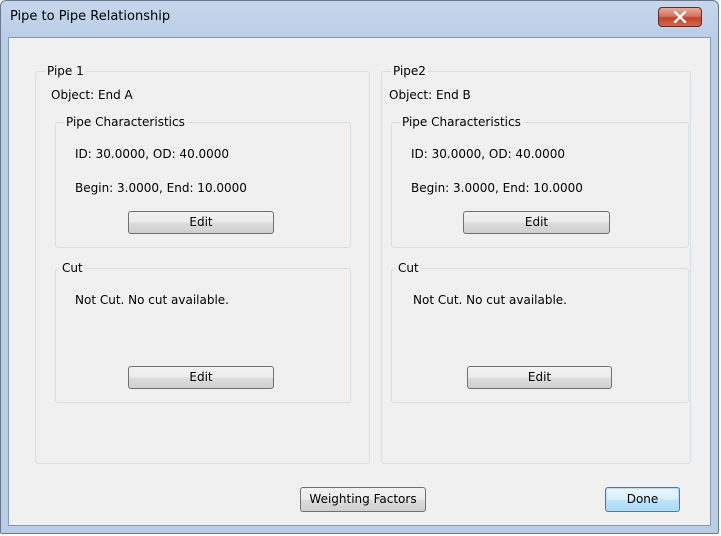 This screenshot has width=721, height=536. What do you see at coordinates (536, 222) in the screenshot?
I see `pipe2-characteristics-edit-button: Edit` at bounding box center [536, 222].